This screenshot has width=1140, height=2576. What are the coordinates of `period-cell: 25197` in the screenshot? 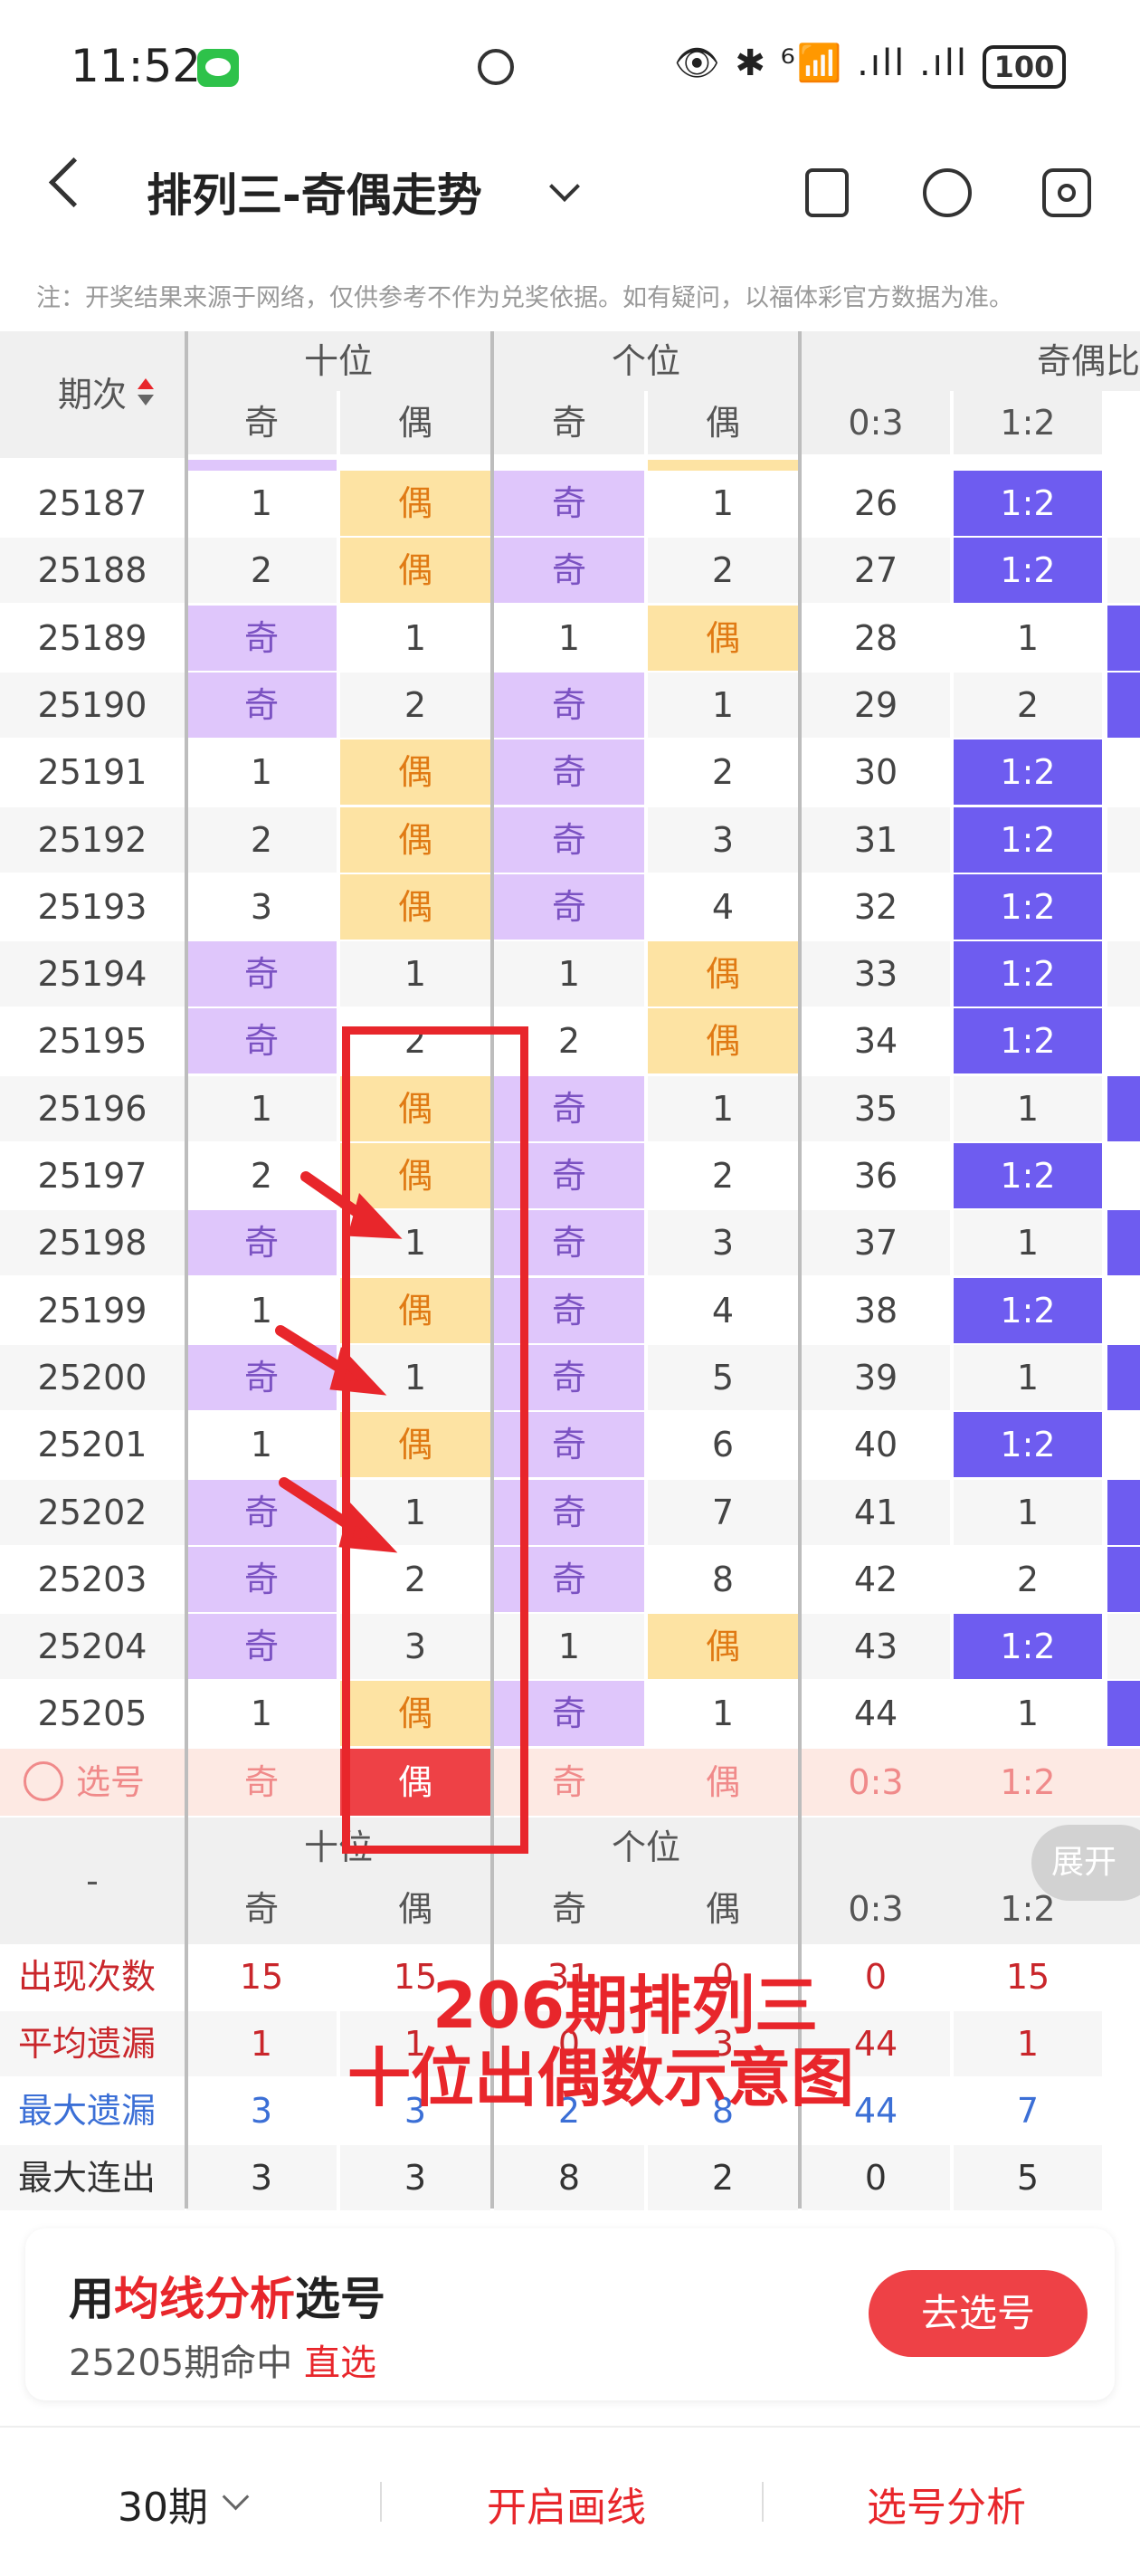 It's located at (92, 1175).